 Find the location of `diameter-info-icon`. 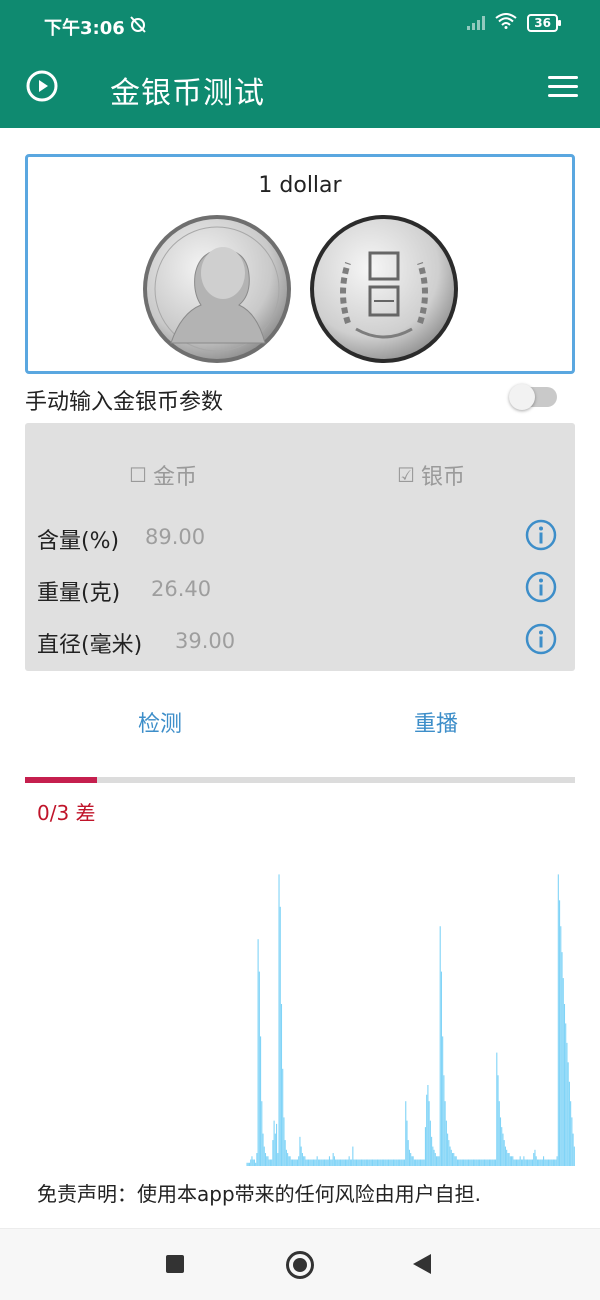

diameter-info-icon is located at coordinates (541, 639).